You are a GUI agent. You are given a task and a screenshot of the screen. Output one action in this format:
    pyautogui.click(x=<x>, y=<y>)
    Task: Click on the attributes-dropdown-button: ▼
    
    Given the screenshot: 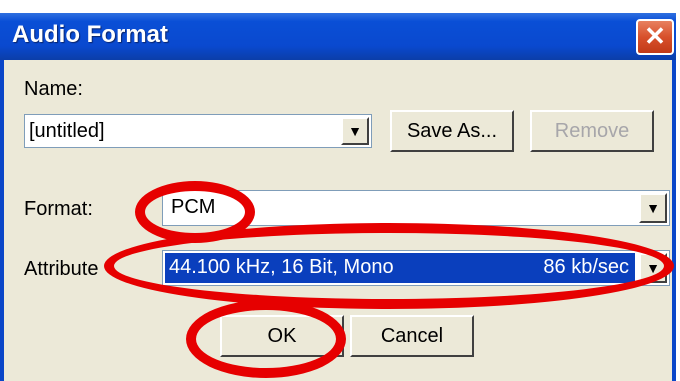 What is the action you would take?
    pyautogui.click(x=653, y=268)
    